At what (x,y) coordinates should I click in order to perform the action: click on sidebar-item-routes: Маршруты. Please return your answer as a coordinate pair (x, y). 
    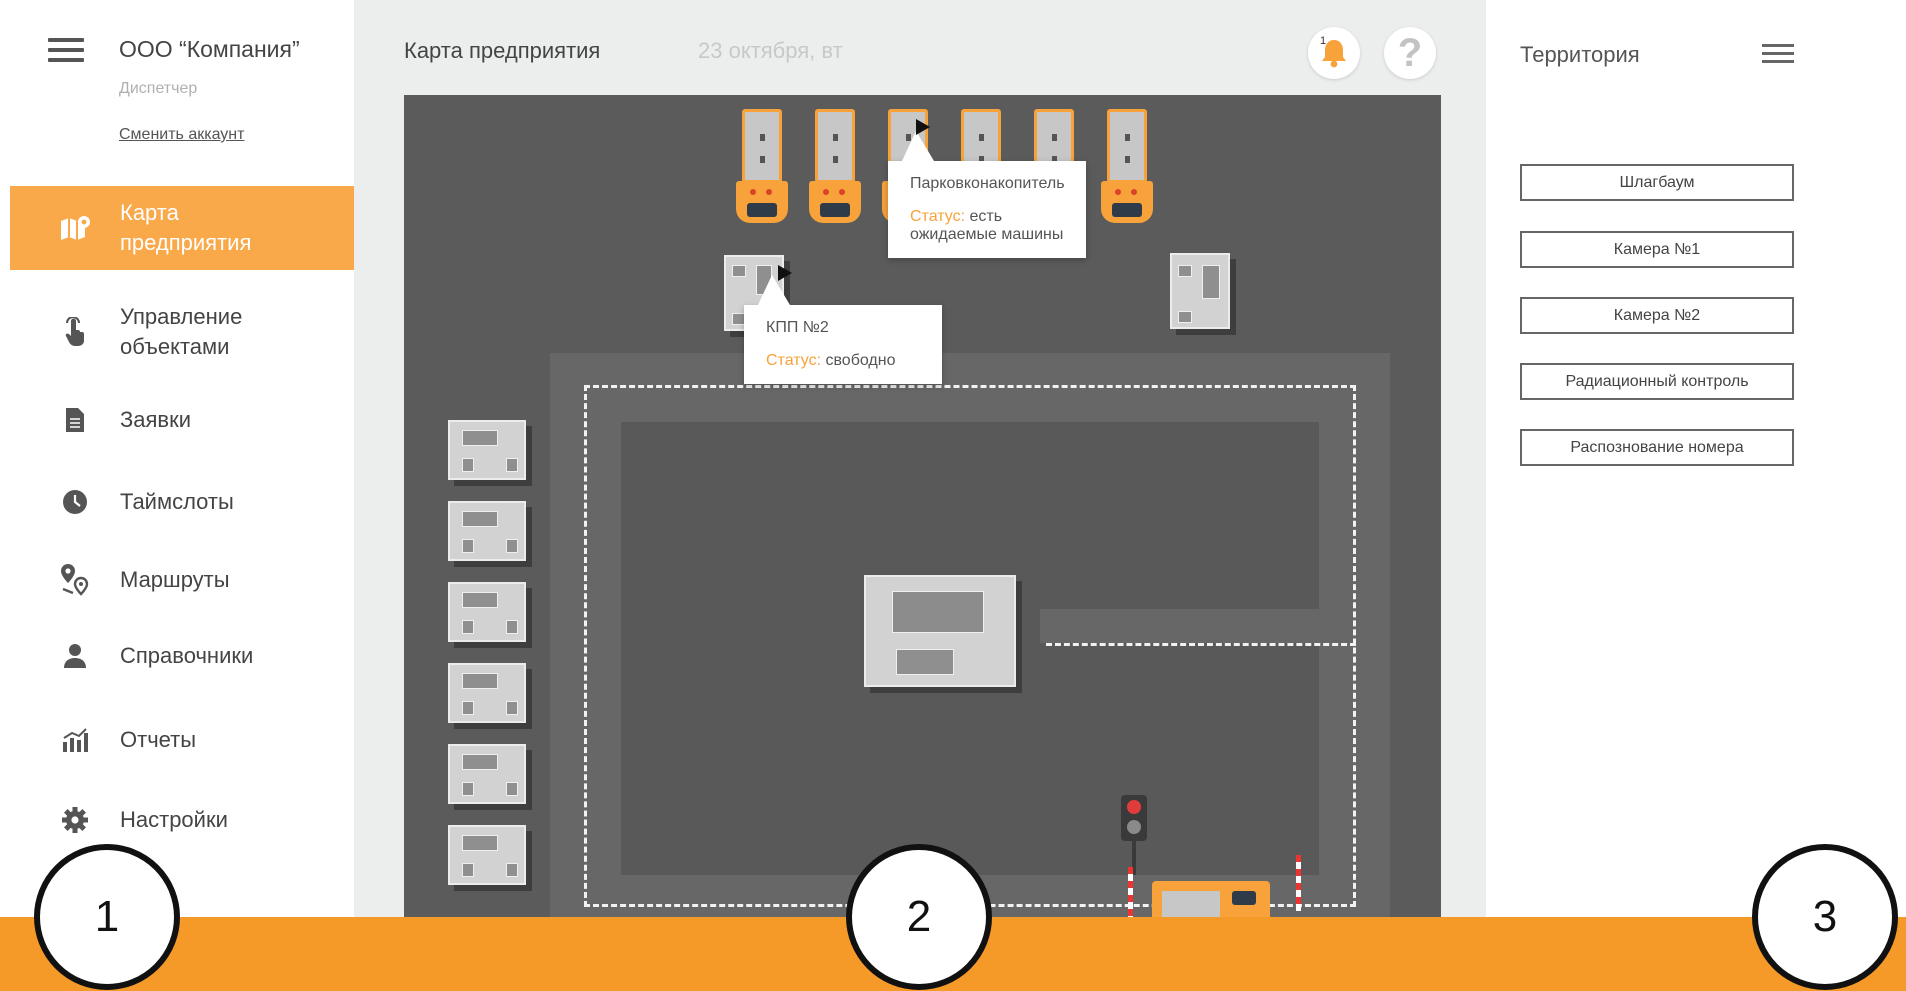
    Looking at the image, I should click on (182, 580).